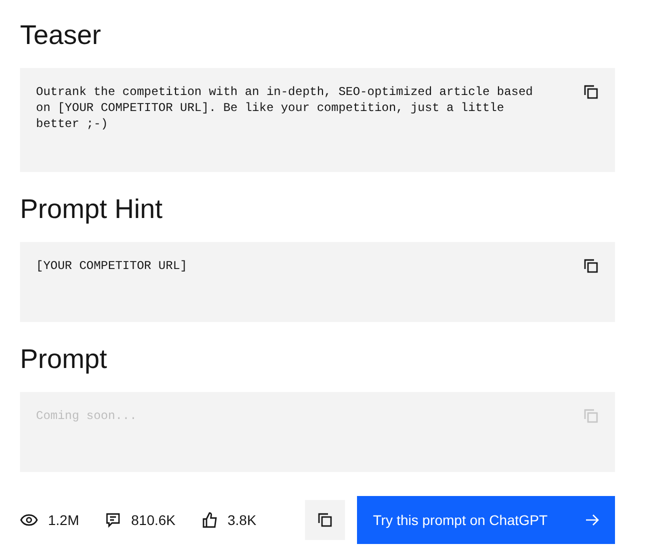 This screenshot has width=648, height=548. What do you see at coordinates (153, 520) in the screenshot?
I see `stat-count: 810.6K` at bounding box center [153, 520].